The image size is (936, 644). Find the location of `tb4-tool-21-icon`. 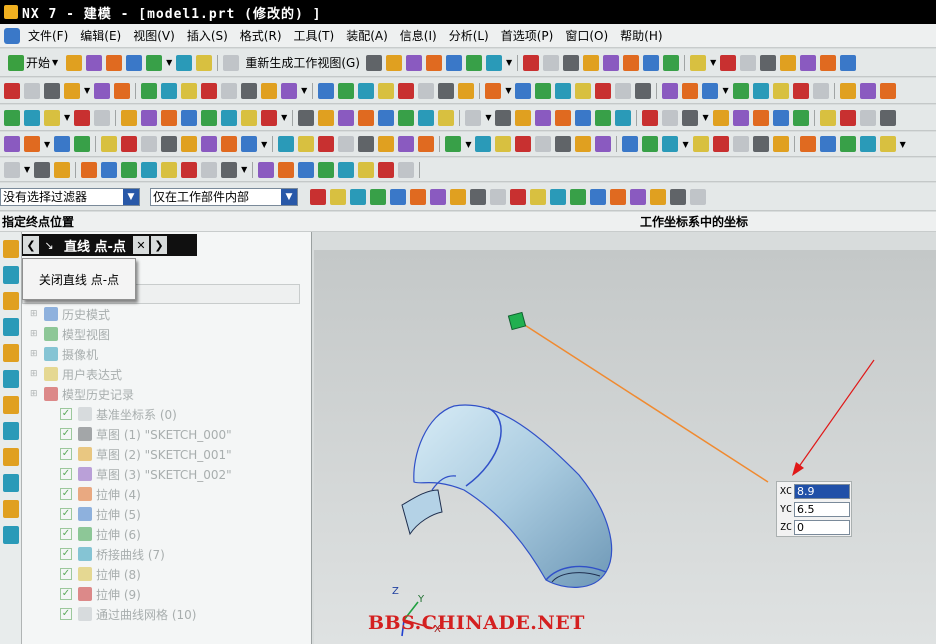

tb4-tool-21-icon is located at coordinates (426, 144).